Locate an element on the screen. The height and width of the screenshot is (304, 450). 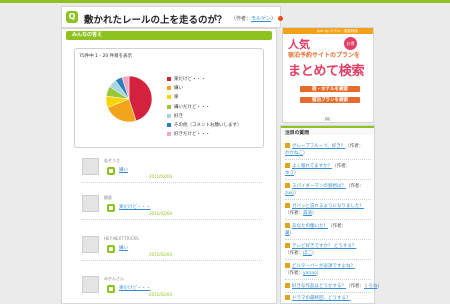
featured-question-item: ガバッと訪れるようになりました！ （作者：森道） is located at coordinates (329, 210).